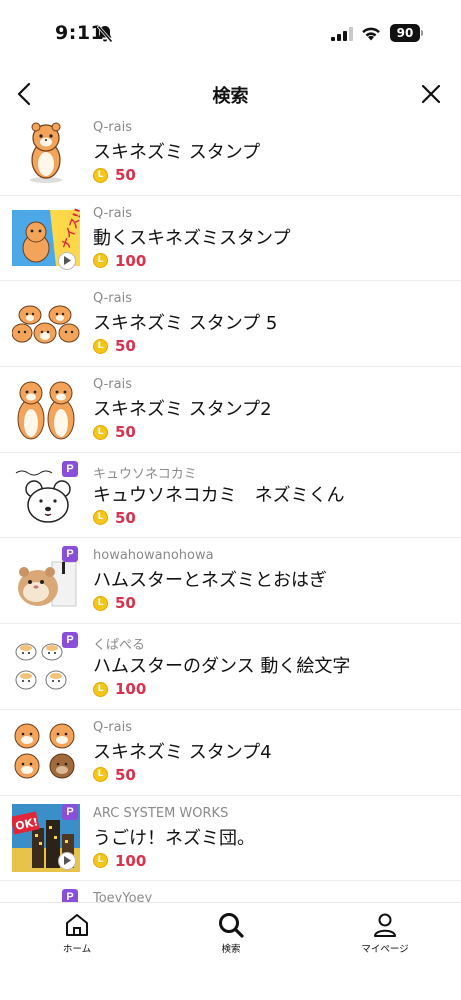  I want to click on sticker-result-item: Q-rais スキネズミ スタンプ 5 L 50, so click(230, 324).